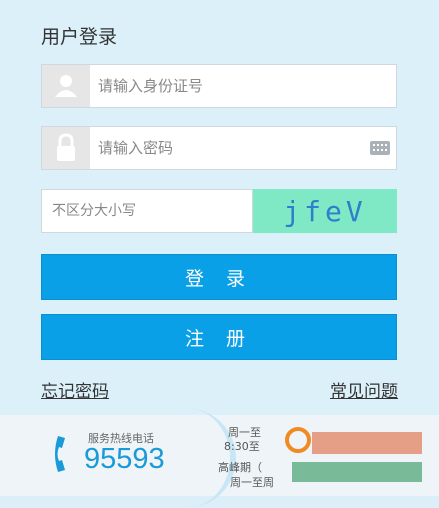  I want to click on login-button: 登 录, so click(219, 277).